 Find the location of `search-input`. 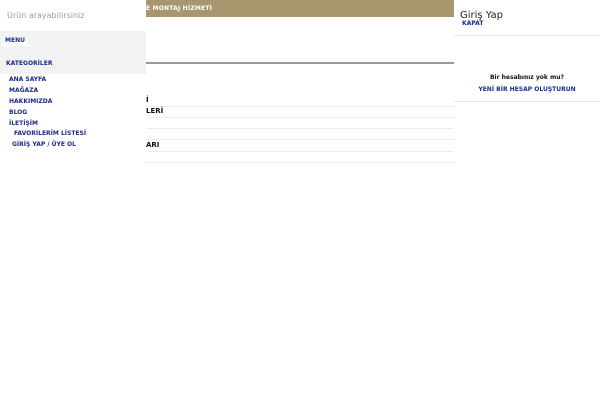

search-input is located at coordinates (72, 15).